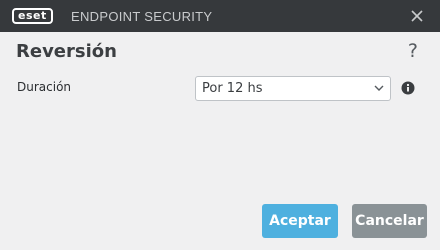  Describe the element at coordinates (44, 87) in the screenshot. I see `duration-label: Duración` at that location.